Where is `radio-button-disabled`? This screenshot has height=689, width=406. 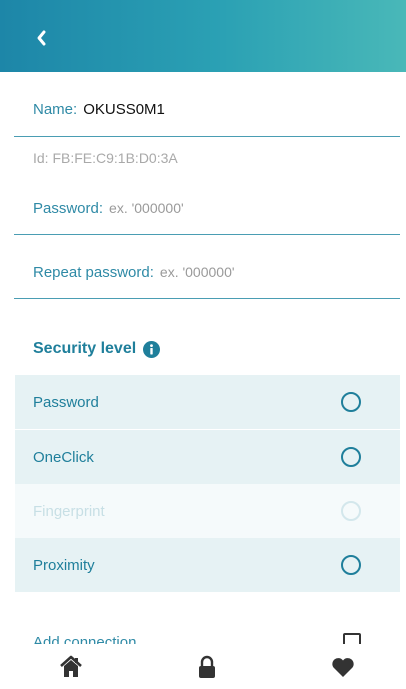 radio-button-disabled is located at coordinates (351, 511).